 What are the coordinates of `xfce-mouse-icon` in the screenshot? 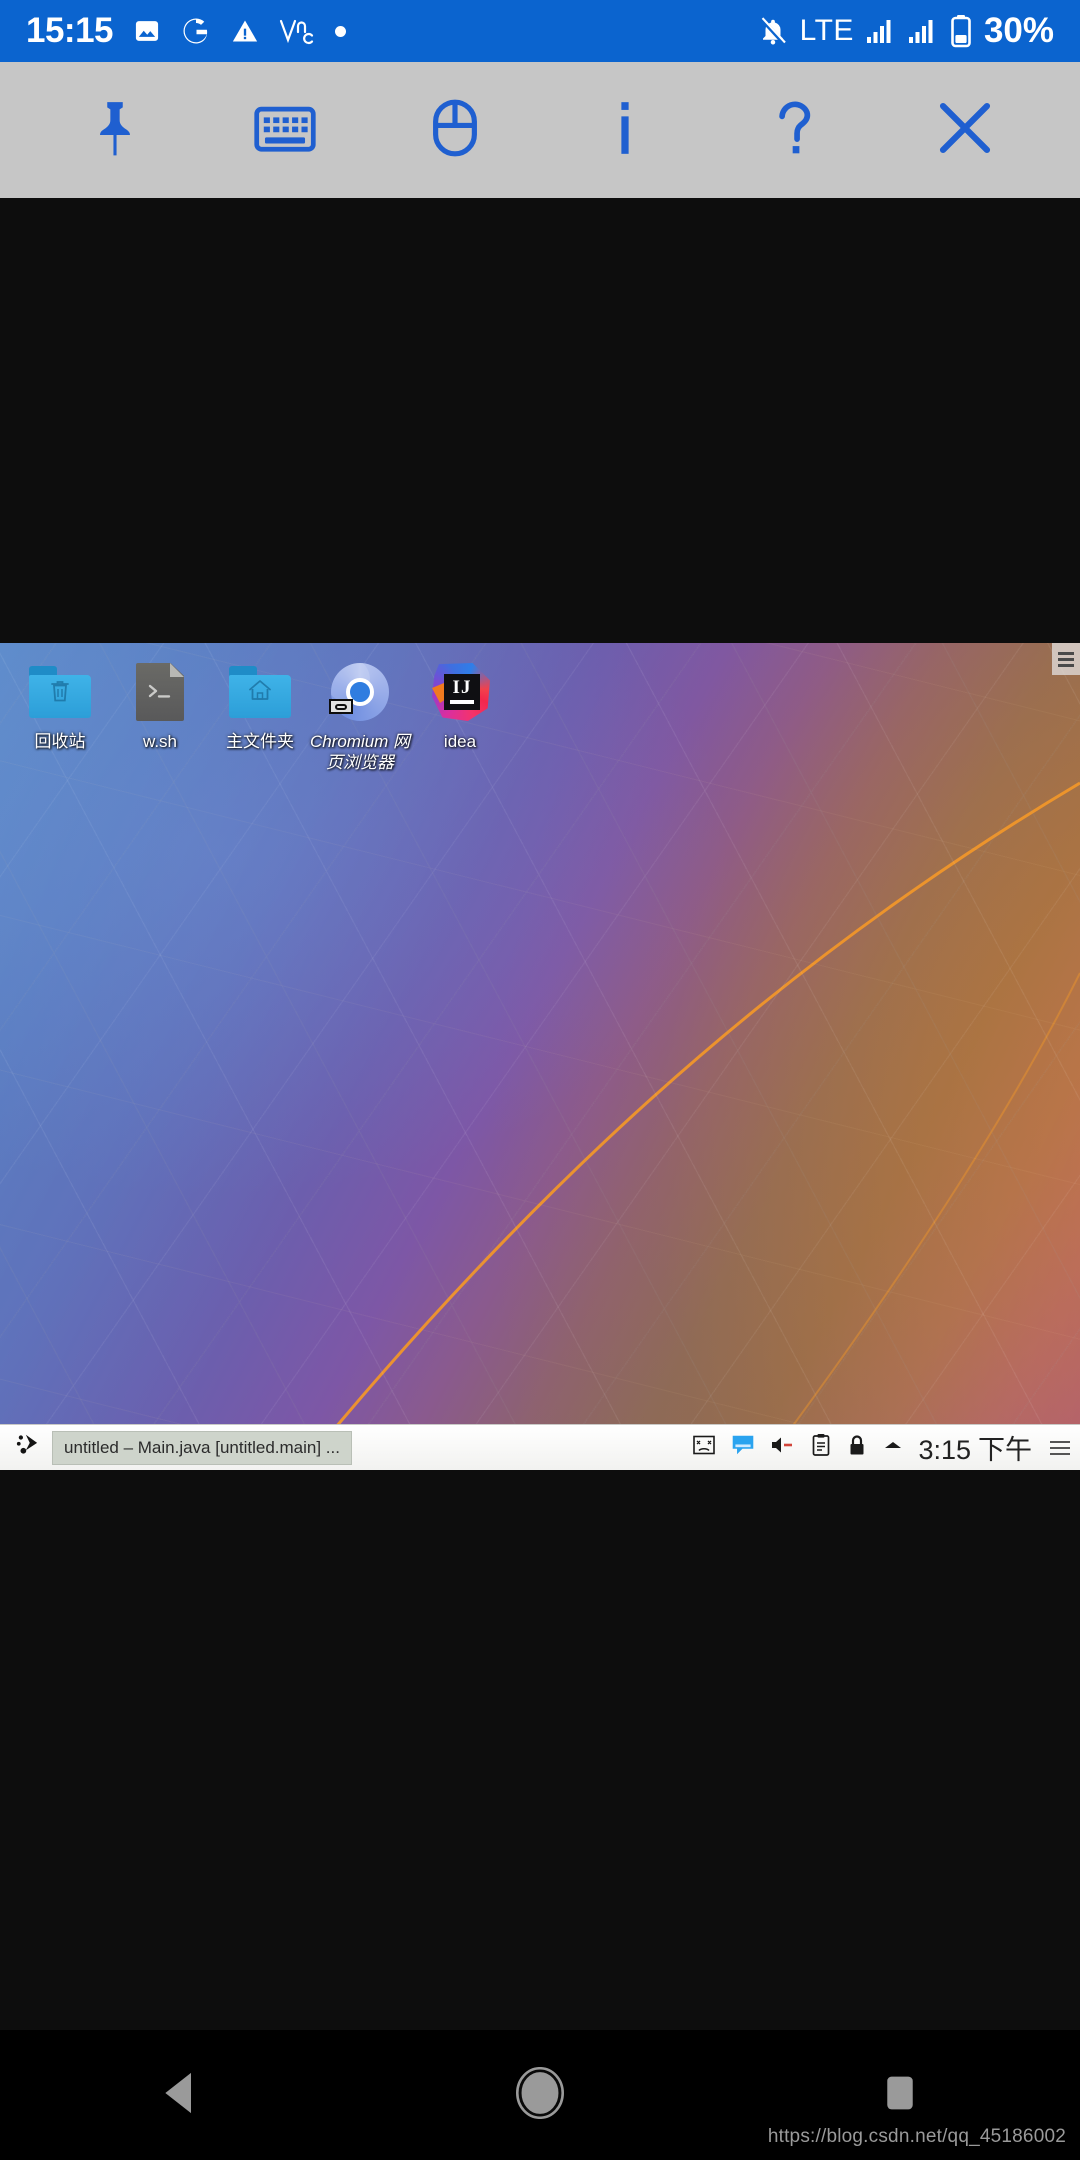 It's located at (29, 1447).